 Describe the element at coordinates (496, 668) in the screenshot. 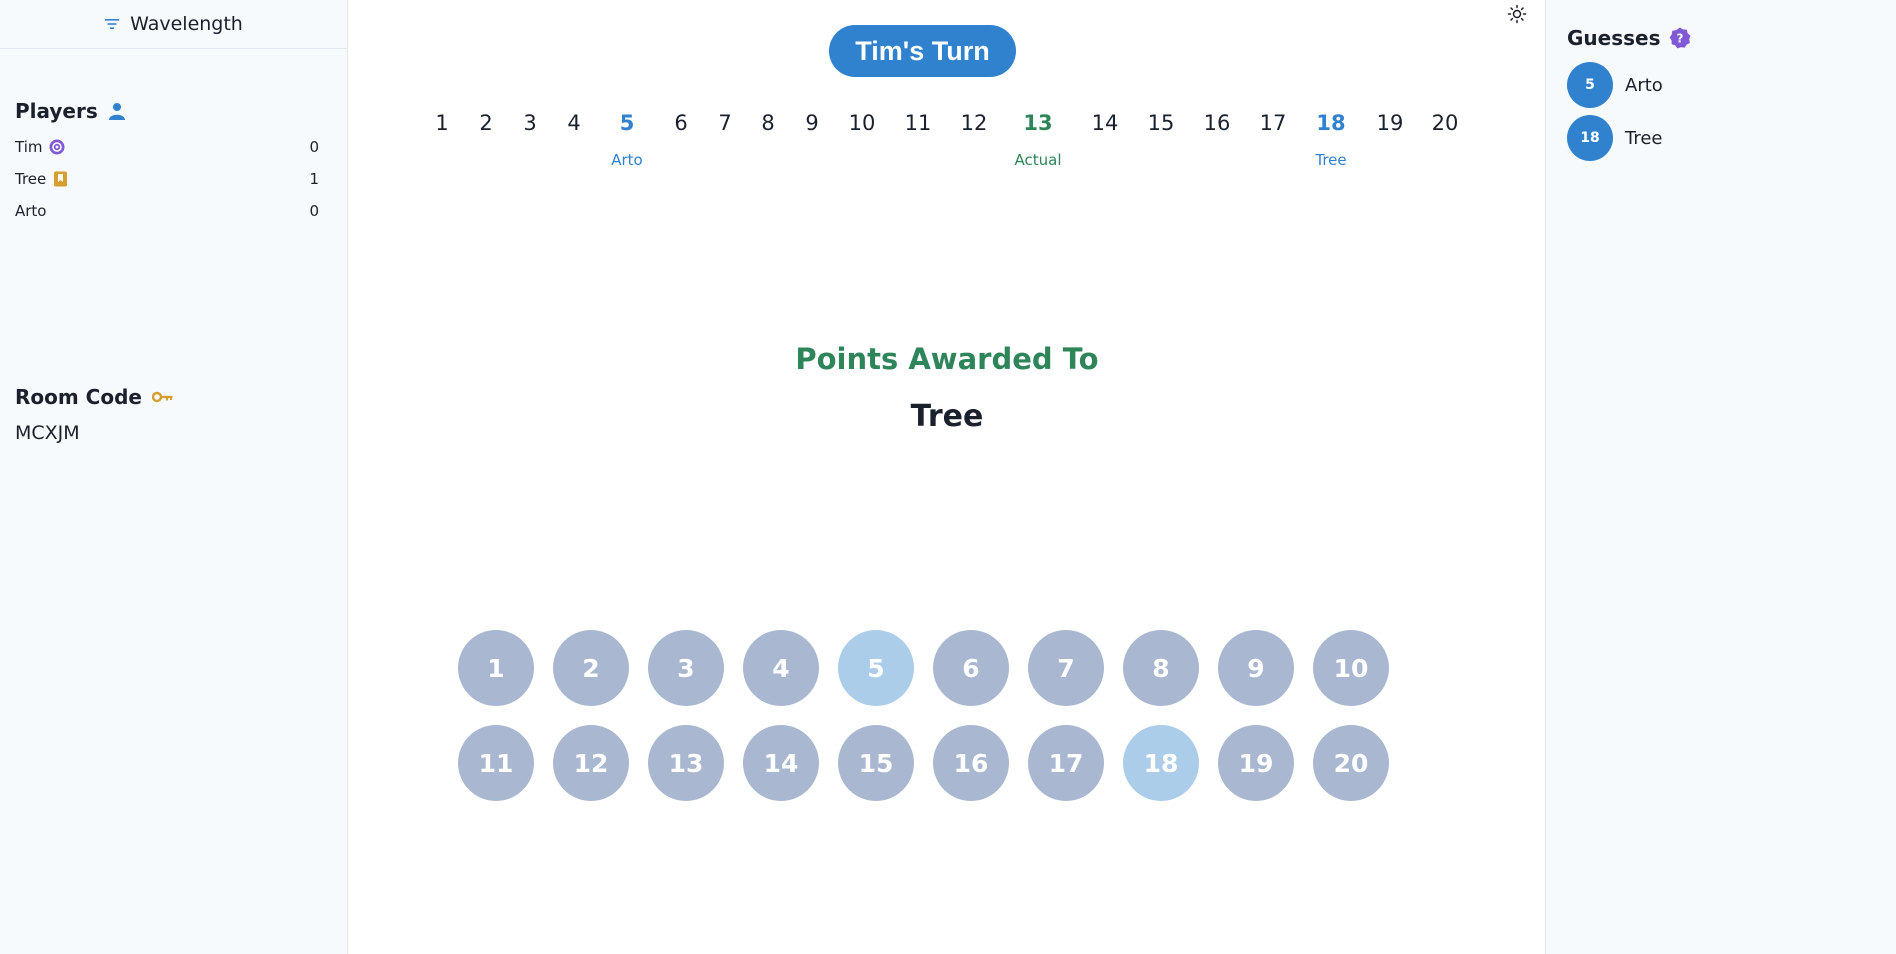

I see `number-circle: 1` at that location.